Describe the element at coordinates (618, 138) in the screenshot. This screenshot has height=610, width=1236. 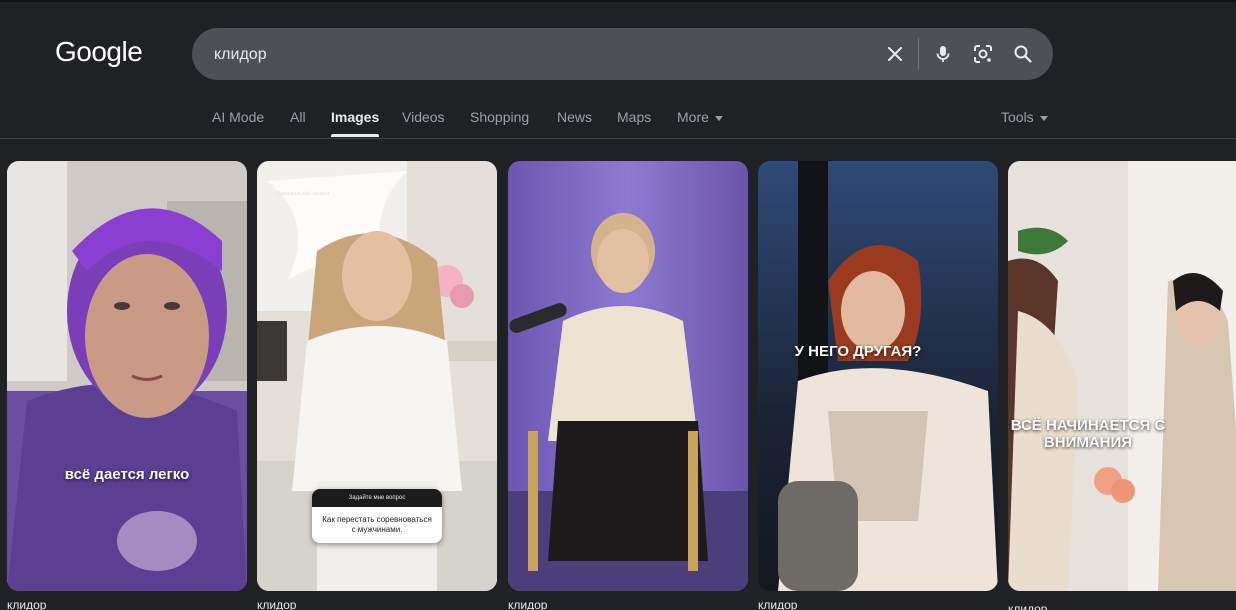
I see `header-divider` at that location.